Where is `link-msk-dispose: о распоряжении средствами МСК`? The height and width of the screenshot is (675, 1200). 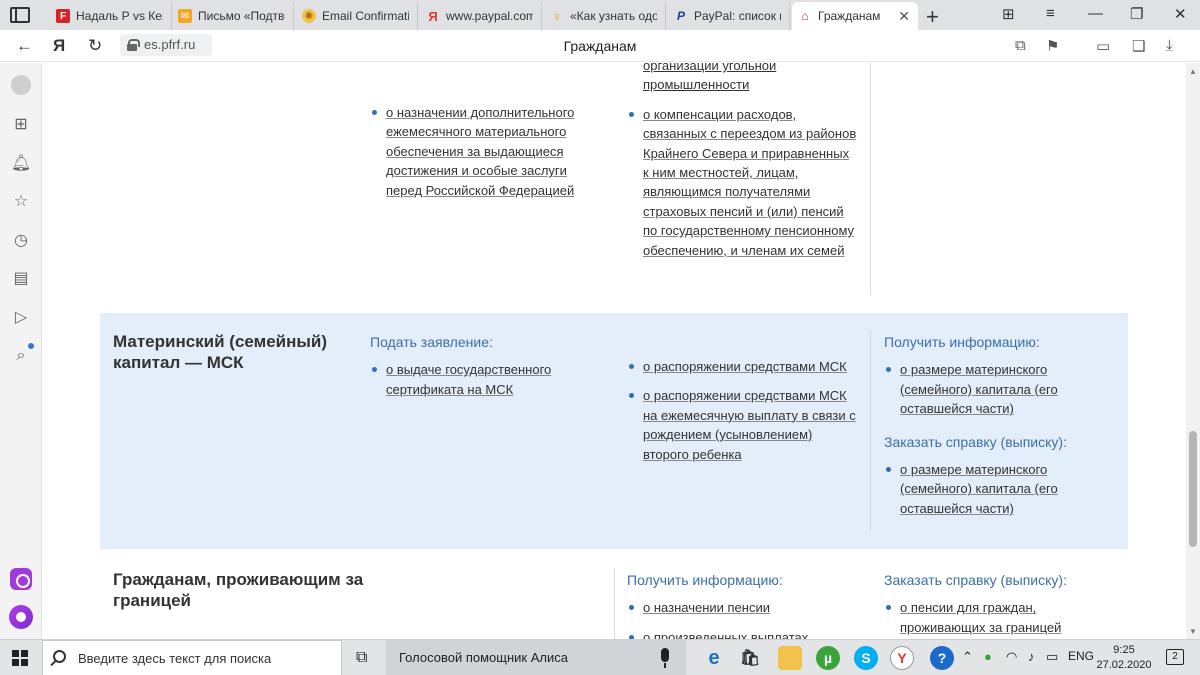
link-msk-dispose: о распоряжении средствами МСК is located at coordinates (745, 366).